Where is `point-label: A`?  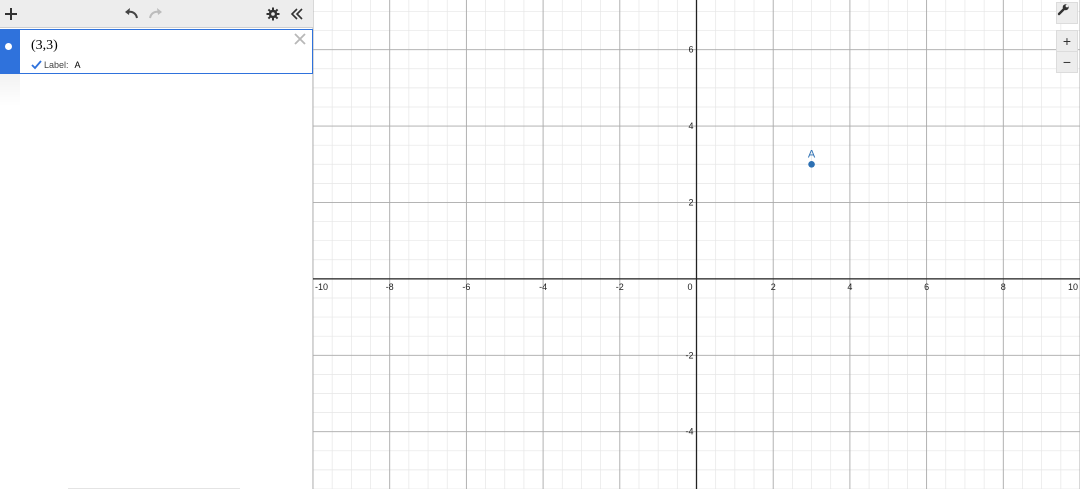
point-label: A is located at coordinates (812, 154).